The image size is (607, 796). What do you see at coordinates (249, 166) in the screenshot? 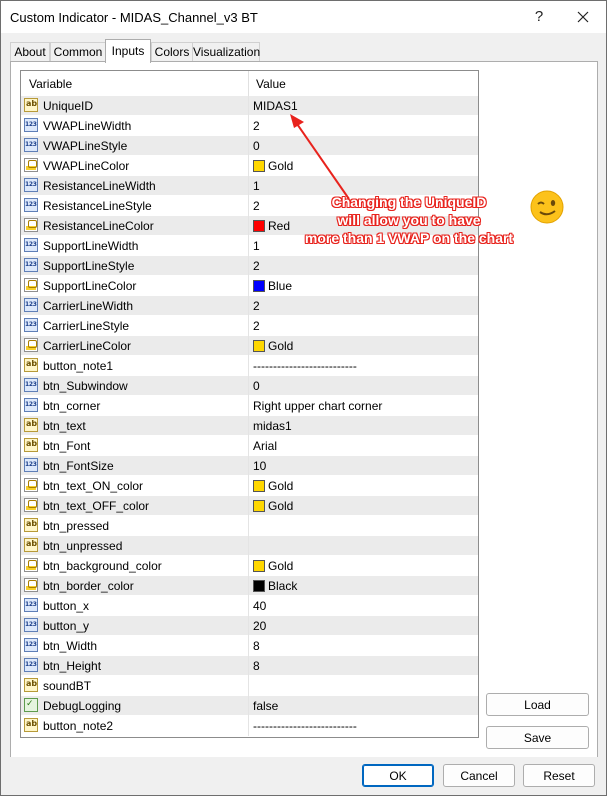
I see `table-row: VWAPLineColor Gold` at bounding box center [249, 166].